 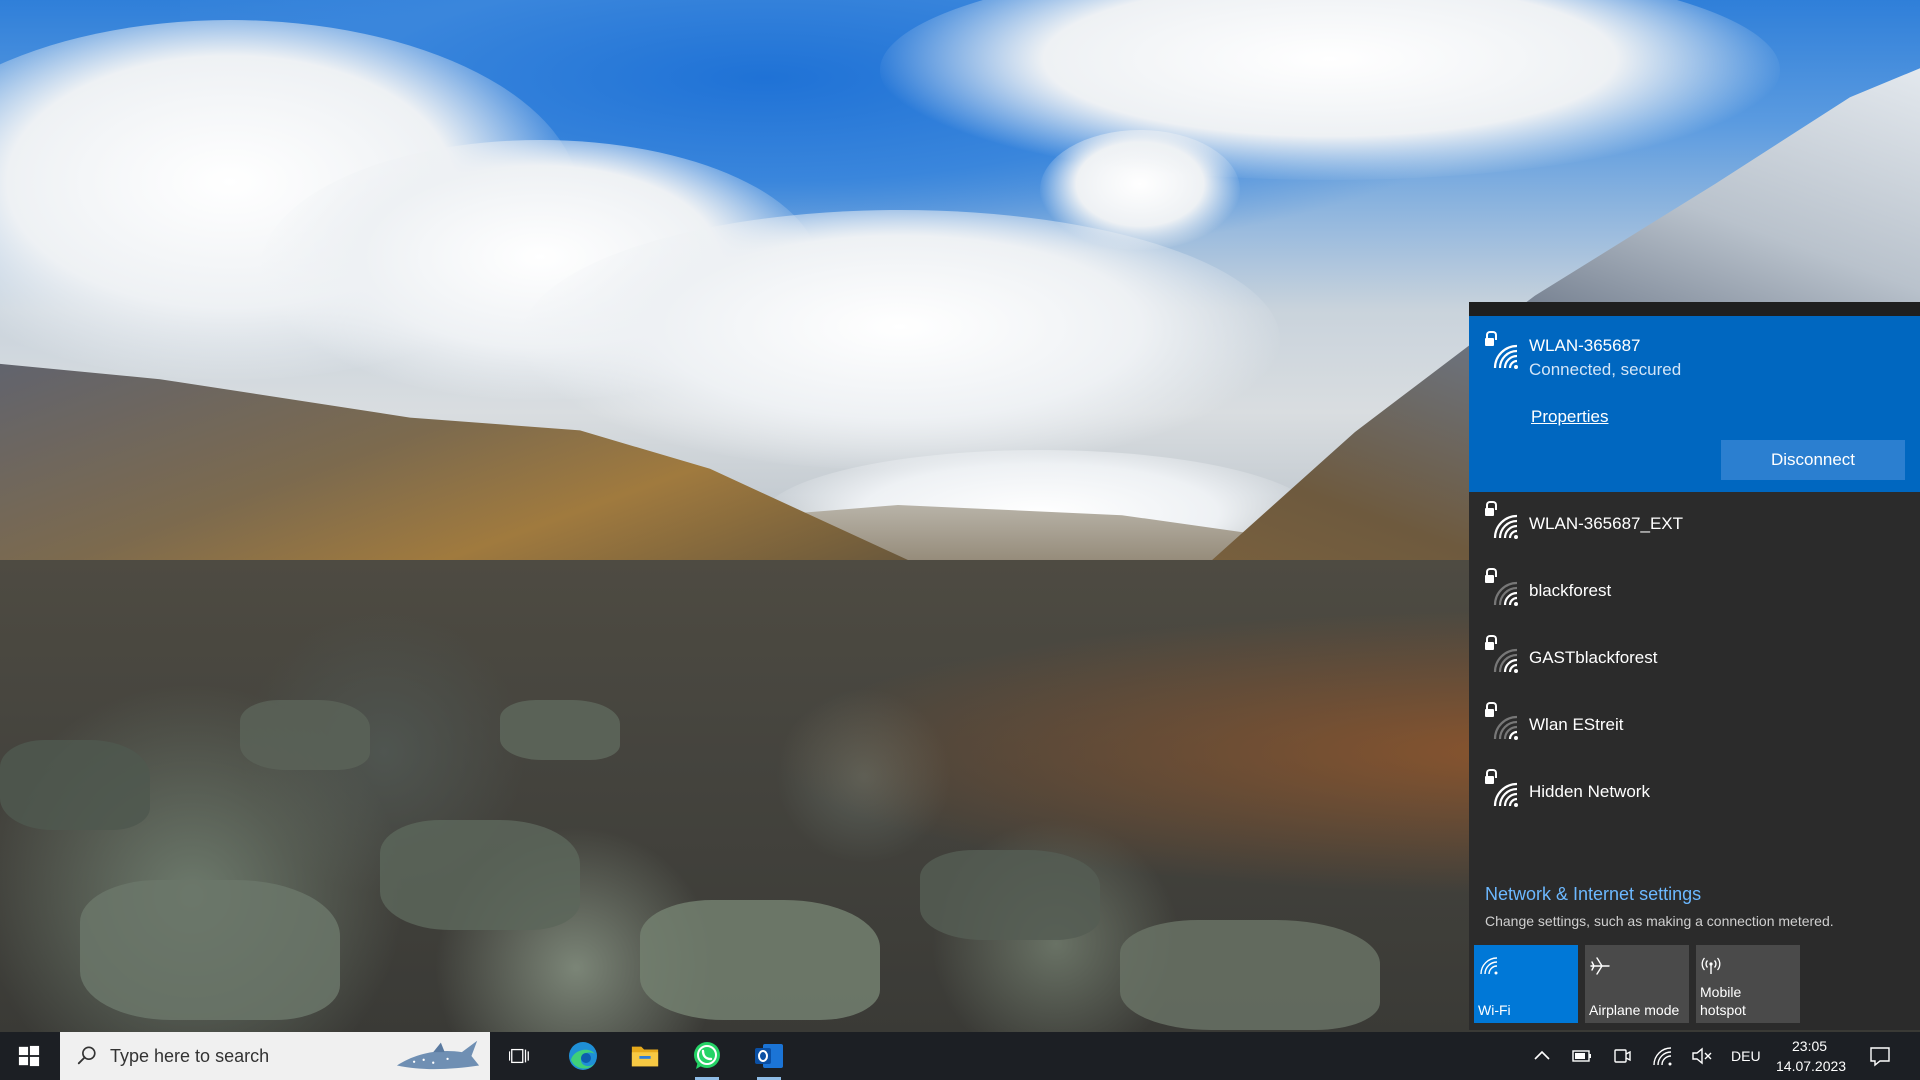 I want to click on file-explorer-taskbar-button, so click(x=645, y=1056).